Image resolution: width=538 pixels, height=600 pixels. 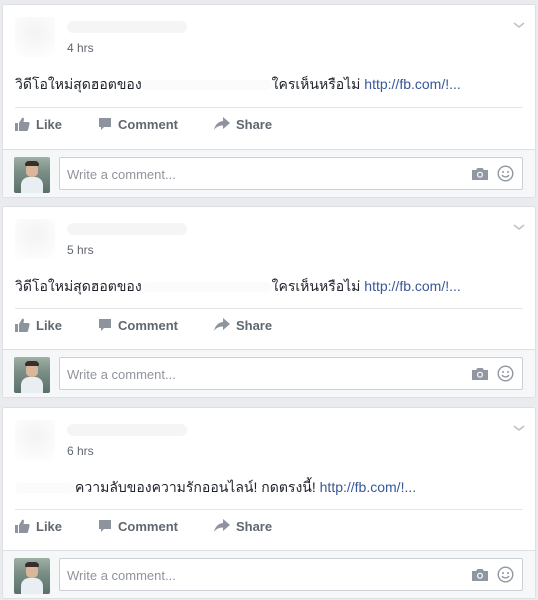 I want to click on post-timestamp: 5 hrs, so click(x=80, y=250).